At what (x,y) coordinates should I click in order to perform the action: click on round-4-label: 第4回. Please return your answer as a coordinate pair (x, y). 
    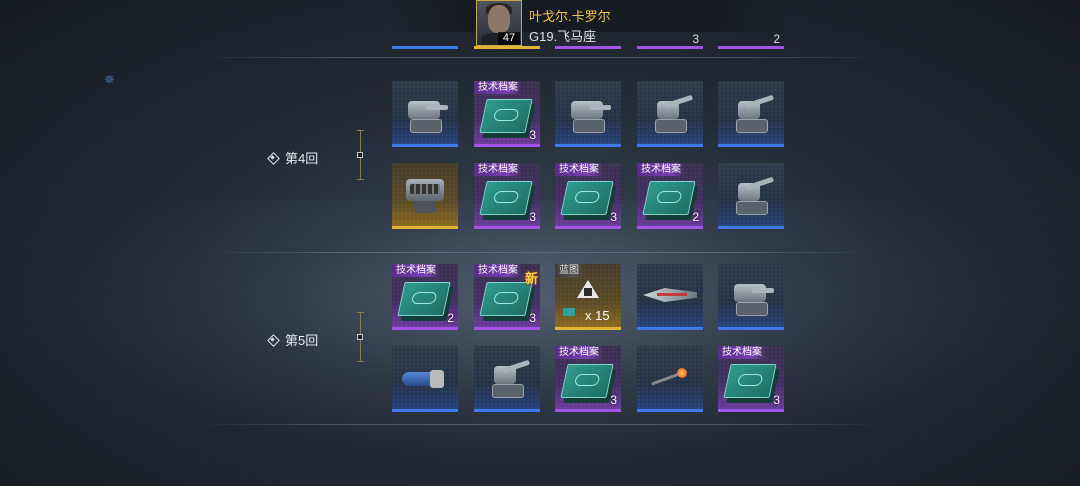
    Looking at the image, I should click on (292, 157).